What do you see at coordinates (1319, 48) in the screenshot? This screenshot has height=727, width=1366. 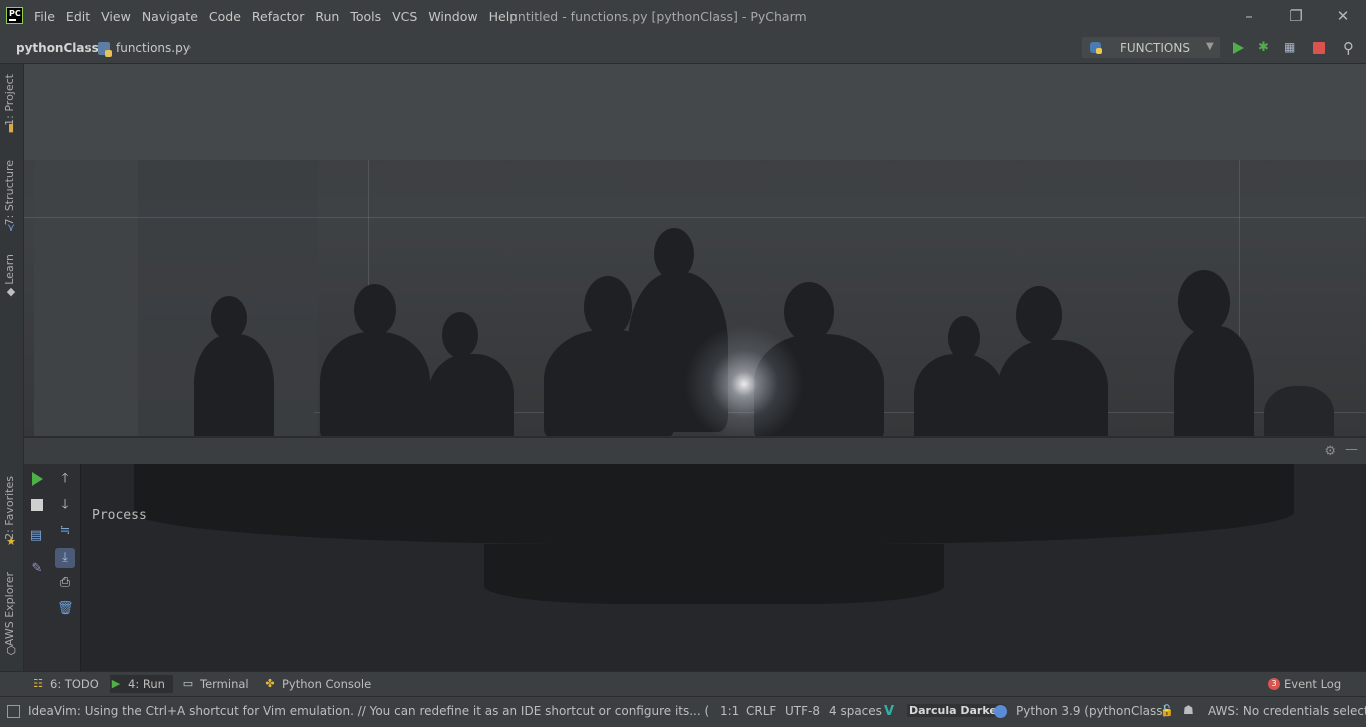 I see `stop-button` at bounding box center [1319, 48].